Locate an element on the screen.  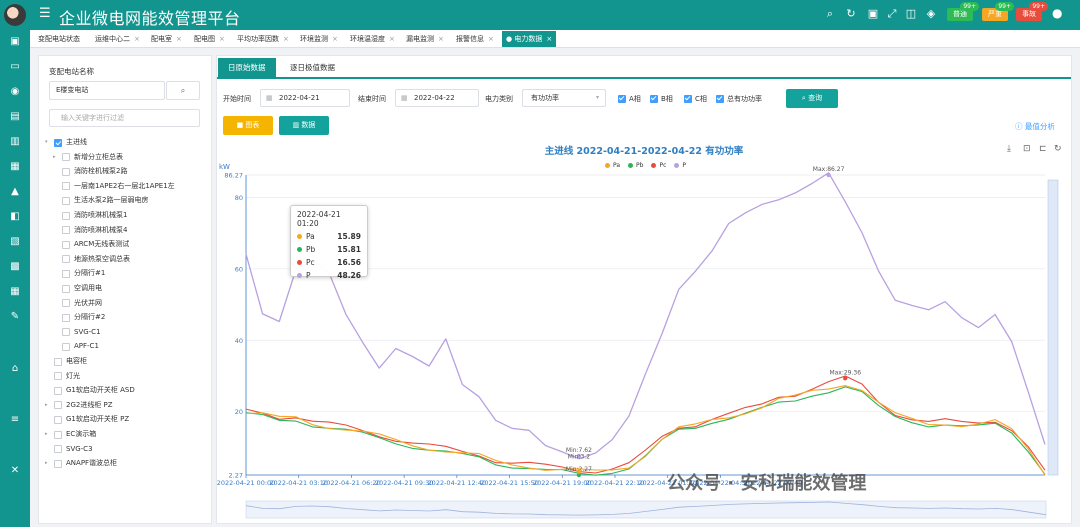
globe-icon: ◉ is located at coordinates (15, 91).